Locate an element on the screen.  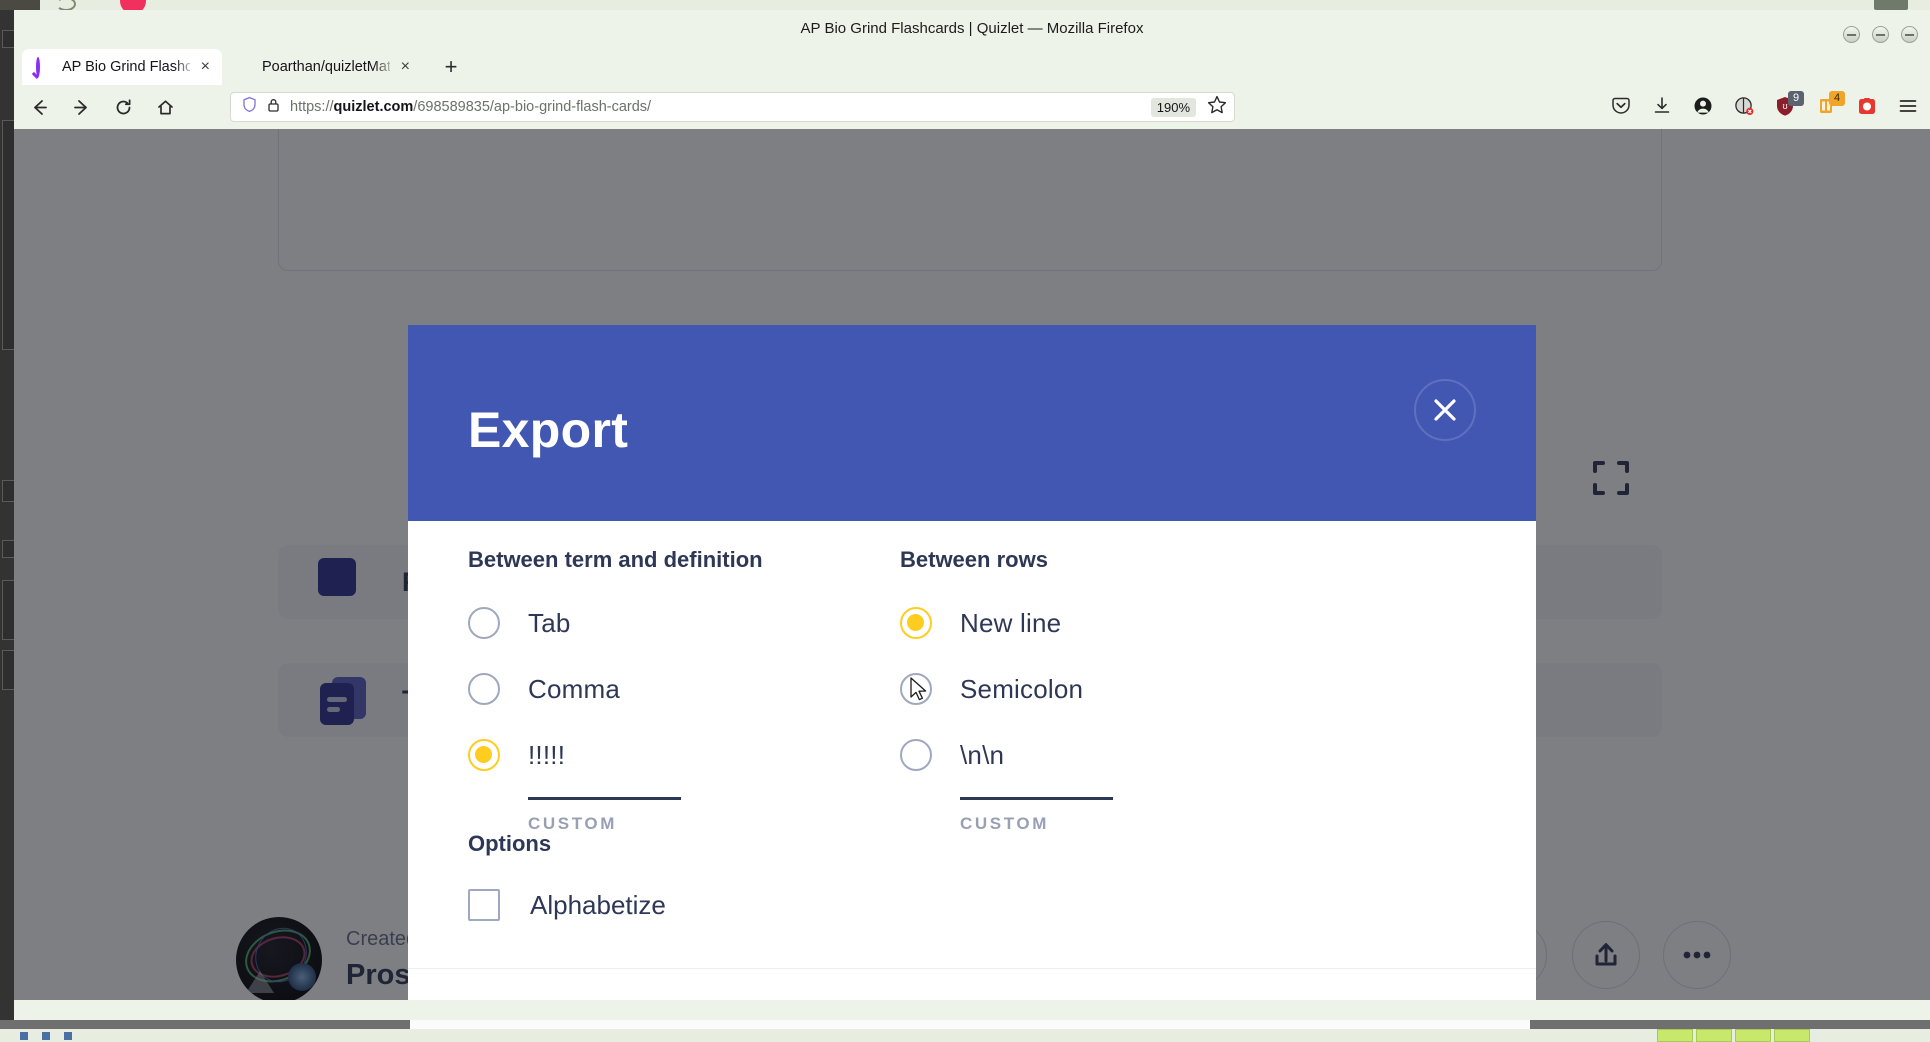
checkbox-alphabetize: Alphabetize is located at coordinates (567, 905).